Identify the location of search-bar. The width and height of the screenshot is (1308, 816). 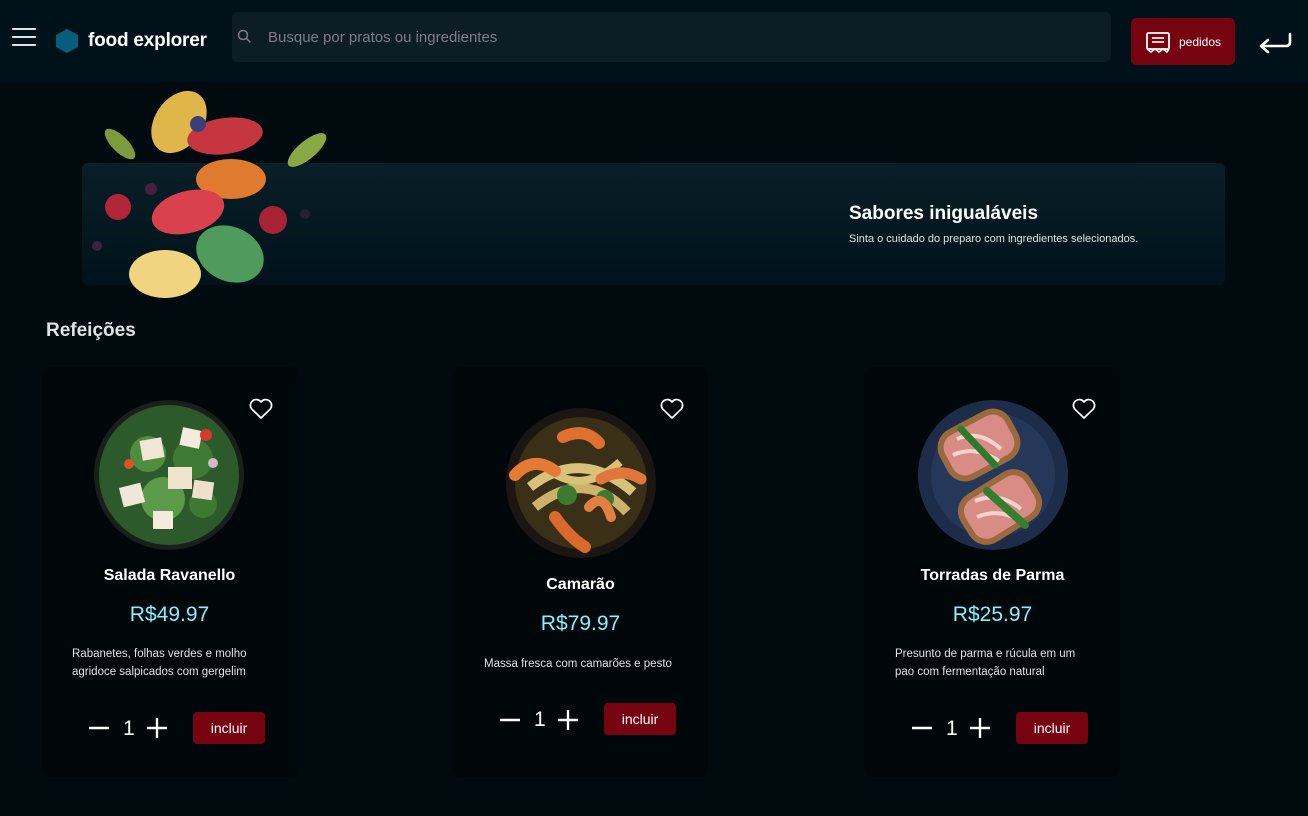
(671, 37).